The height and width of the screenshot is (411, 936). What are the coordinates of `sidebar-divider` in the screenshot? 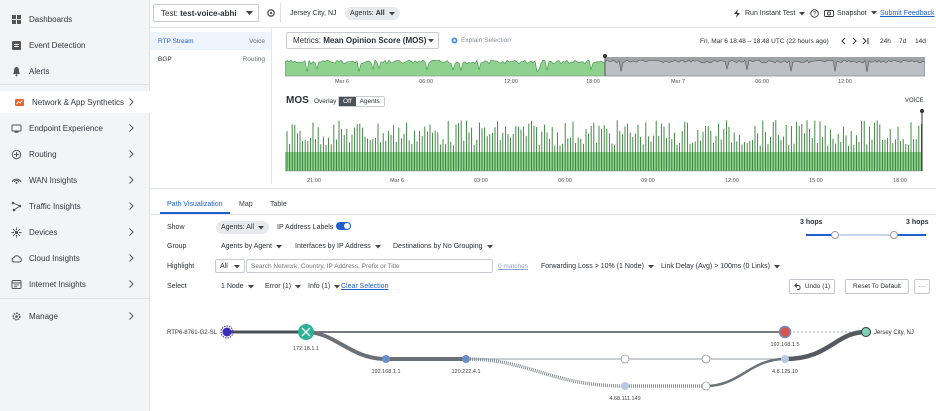 It's located at (75, 298).